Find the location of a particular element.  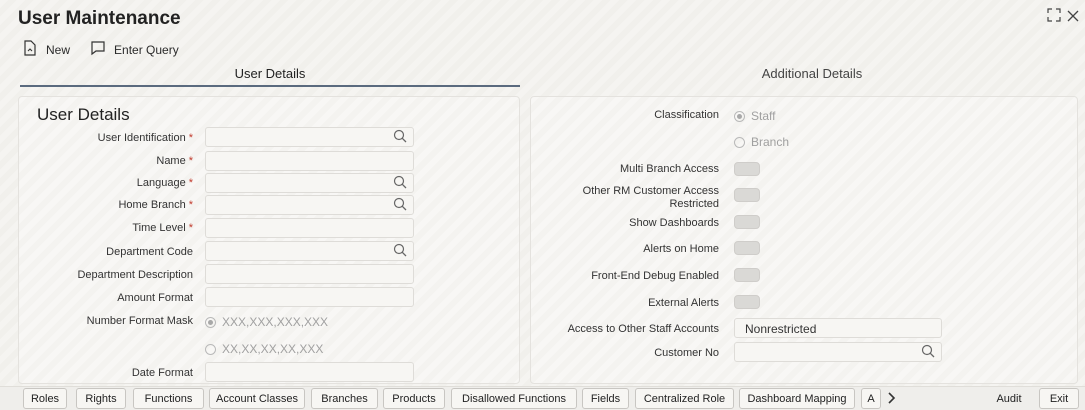

date-format-label: Date Format is located at coordinates (162, 373).